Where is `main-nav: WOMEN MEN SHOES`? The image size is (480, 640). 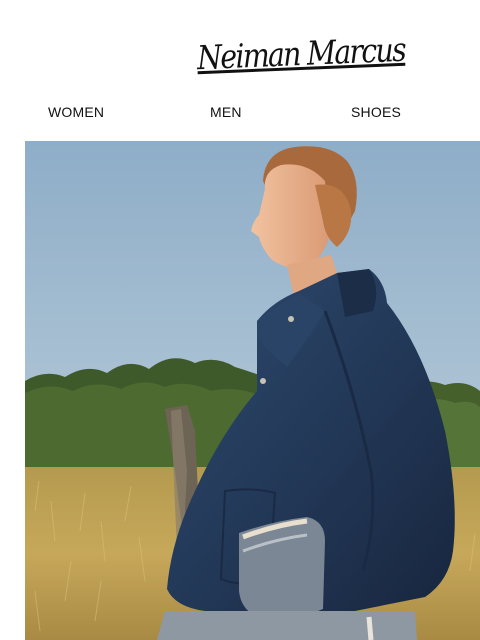 main-nav: WOMEN MEN SHOES is located at coordinates (240, 112).